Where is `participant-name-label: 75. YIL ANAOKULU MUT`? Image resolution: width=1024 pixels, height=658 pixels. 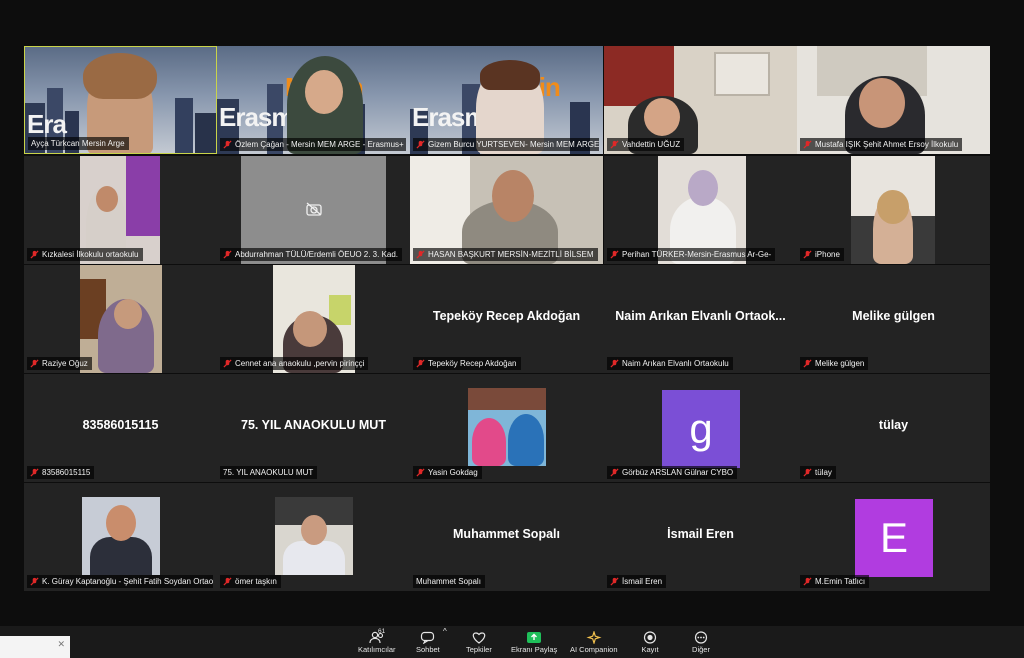 participant-name-label: 75. YIL ANAOKULU MUT is located at coordinates (269, 472).